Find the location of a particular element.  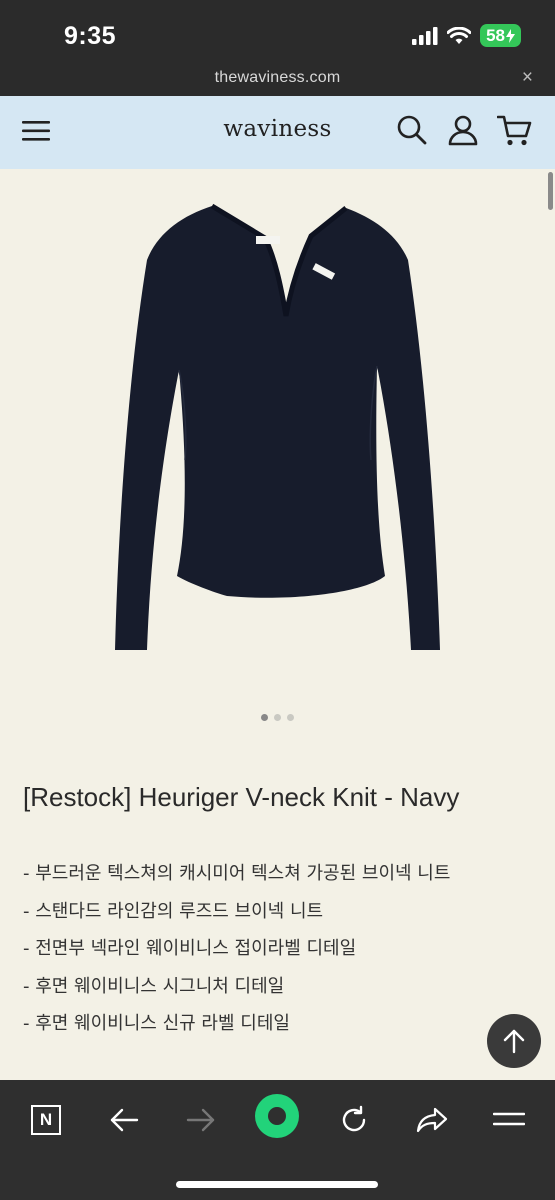

record-dot-icon is located at coordinates (277, 1116).